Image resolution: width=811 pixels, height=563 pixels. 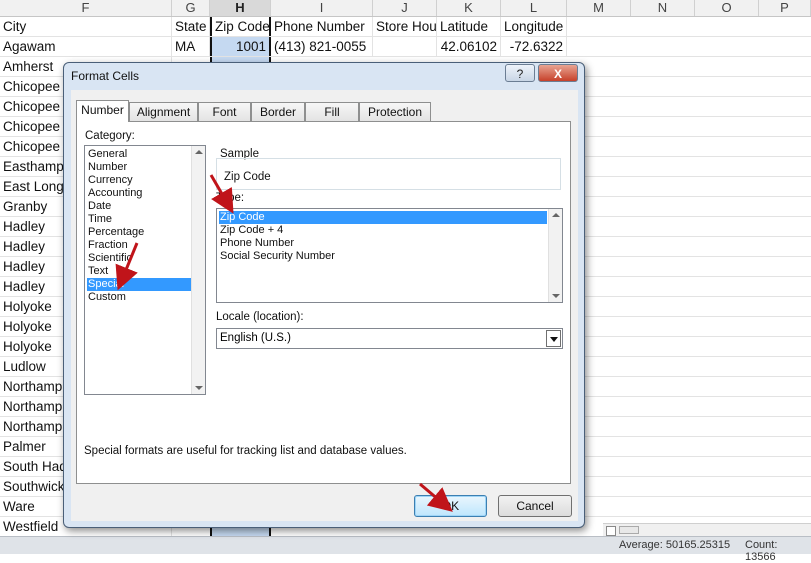 I want to click on category-item: Currency, so click(x=139, y=180).